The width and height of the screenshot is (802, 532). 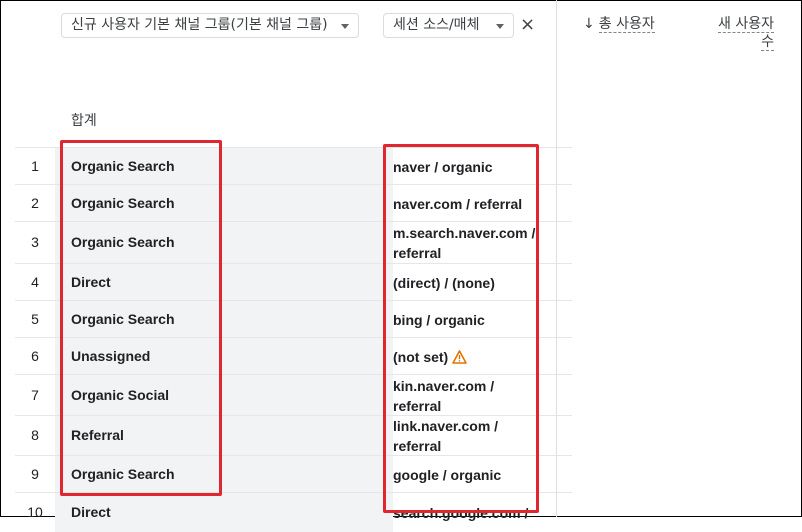 I want to click on source-medium-line: m.search.naver.com /, so click(x=473, y=233).